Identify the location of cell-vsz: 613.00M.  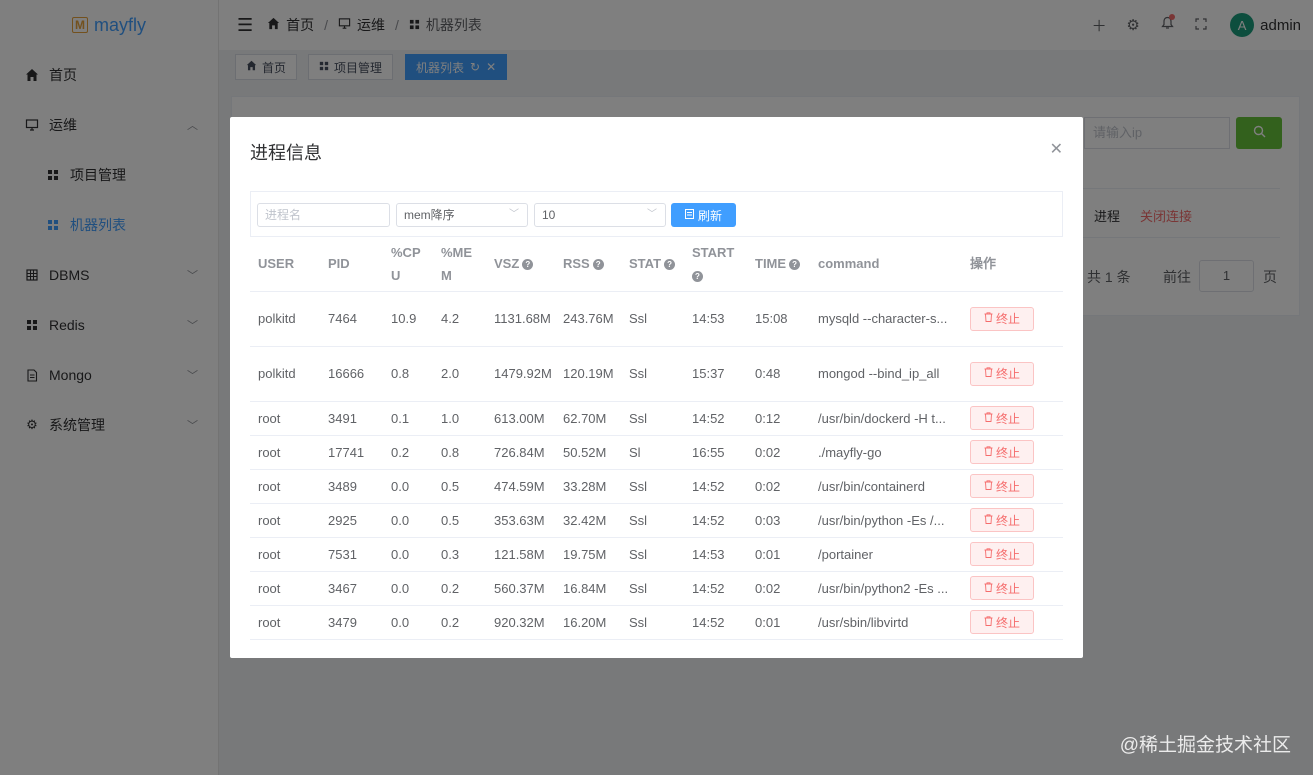
(520, 418).